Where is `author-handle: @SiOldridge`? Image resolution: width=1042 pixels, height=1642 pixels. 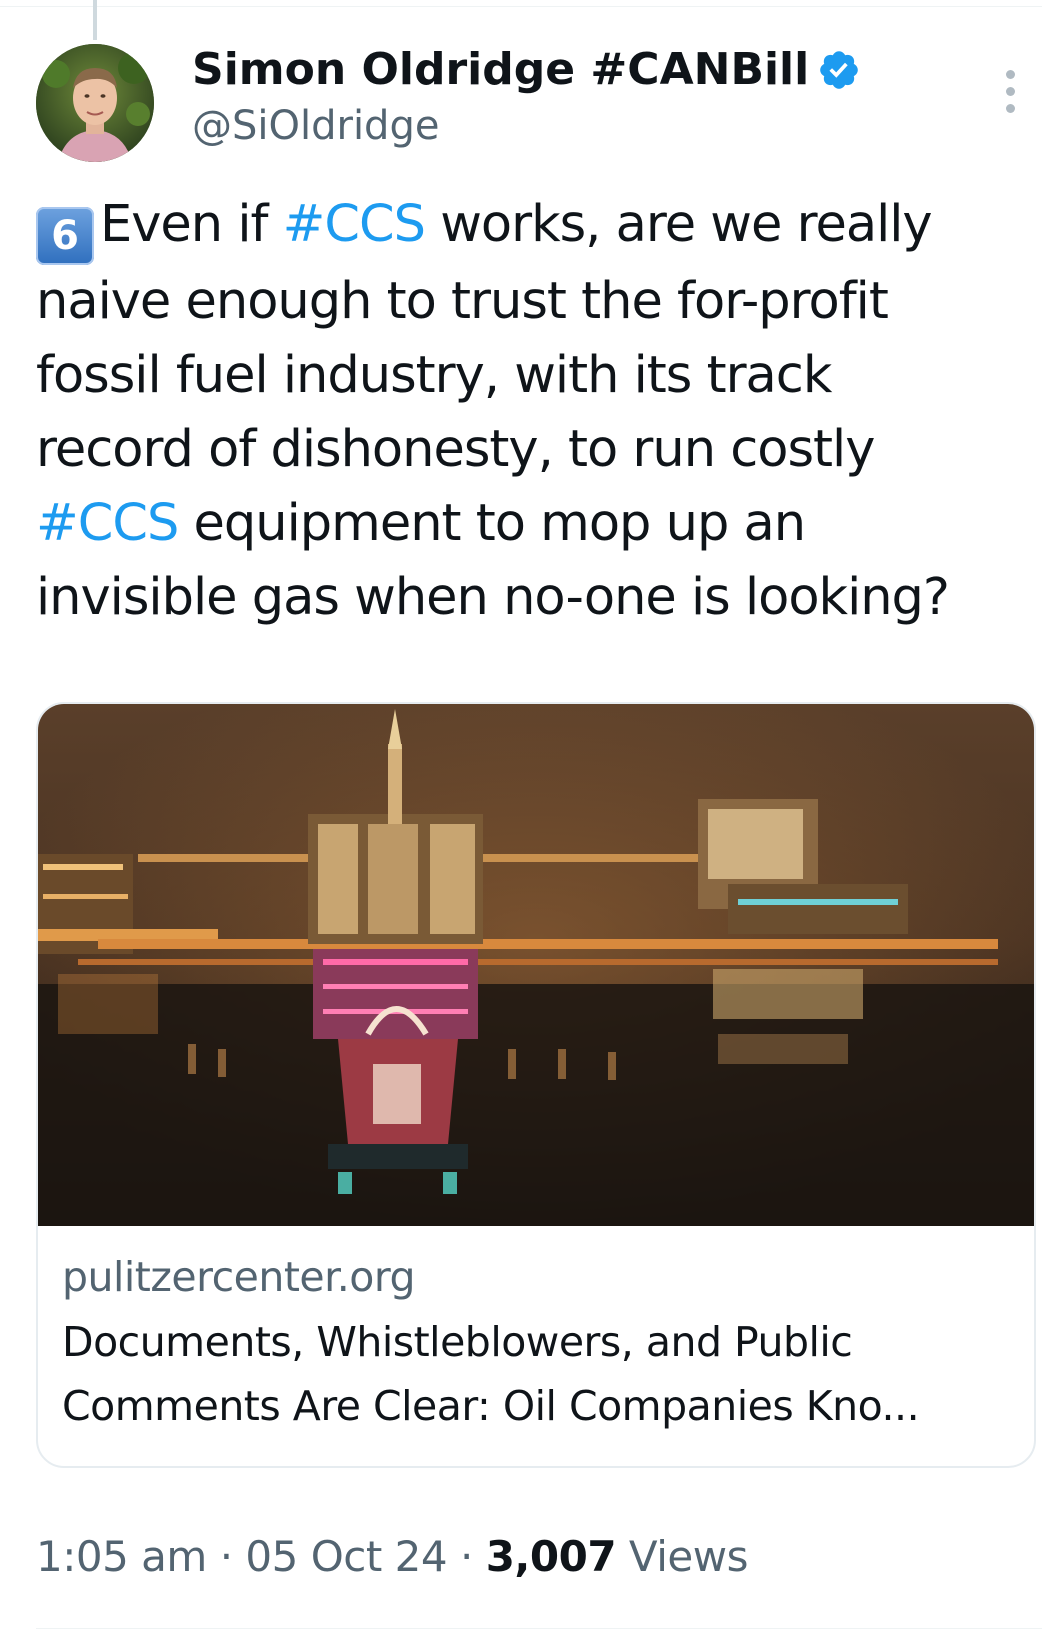
author-handle: @SiOldridge is located at coordinates (526, 126).